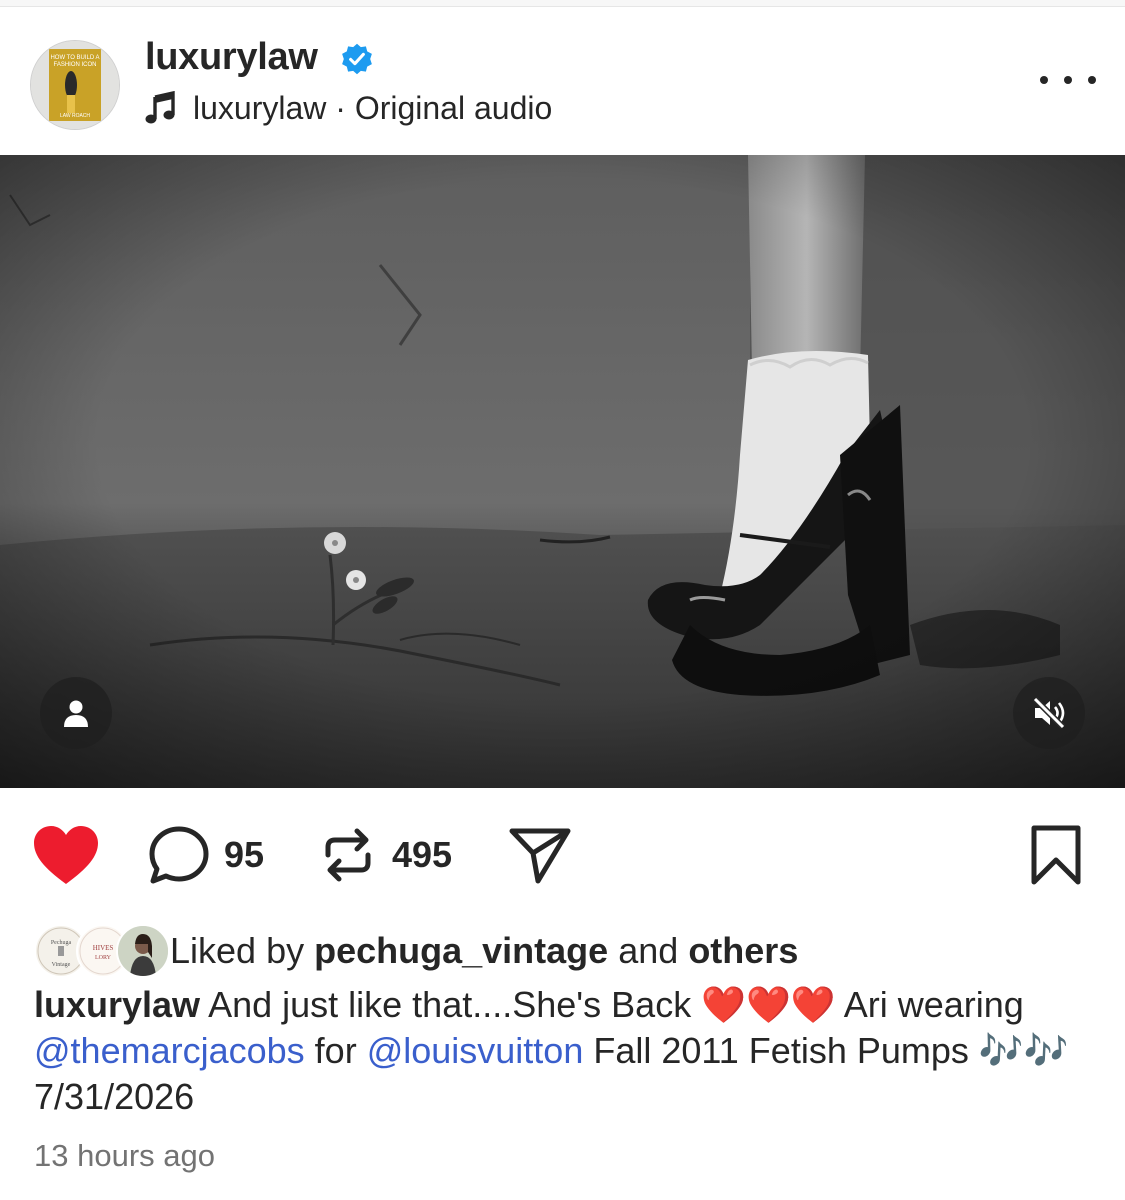 Image resolution: width=1125 pixels, height=1200 pixels. I want to click on mute-toggle-button, so click(1049, 713).